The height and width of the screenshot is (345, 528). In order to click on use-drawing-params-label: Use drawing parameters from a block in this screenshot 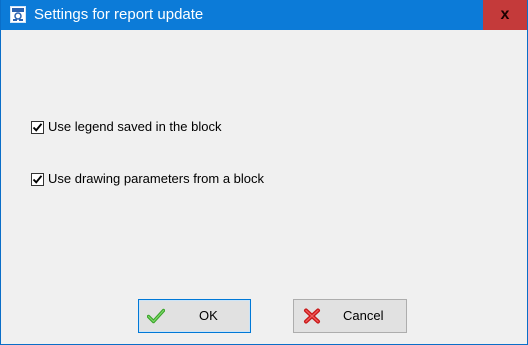, I will do `click(156, 178)`.